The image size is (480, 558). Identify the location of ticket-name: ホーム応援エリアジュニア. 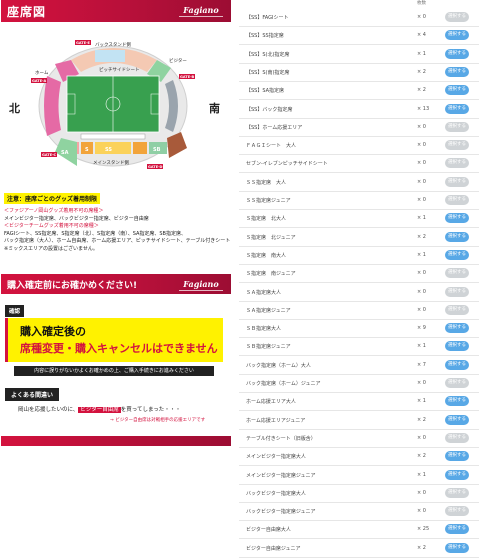
(276, 420).